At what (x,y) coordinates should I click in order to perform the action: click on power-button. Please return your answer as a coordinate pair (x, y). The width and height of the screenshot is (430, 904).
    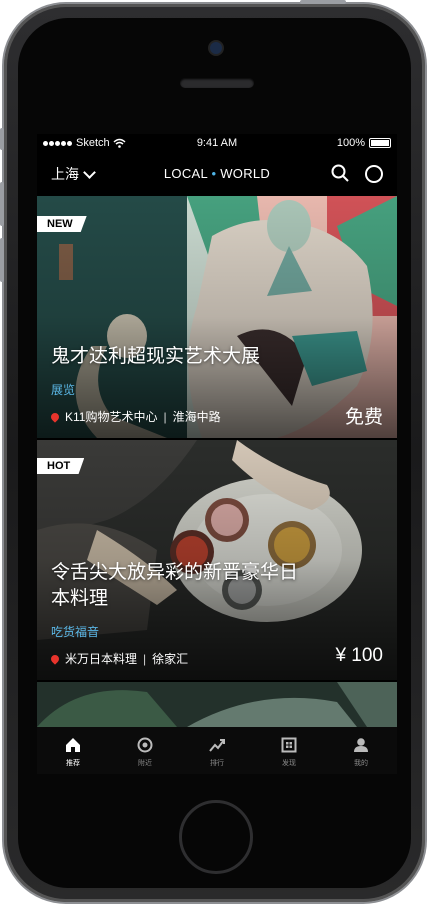
    Looking at the image, I should click on (323, 2).